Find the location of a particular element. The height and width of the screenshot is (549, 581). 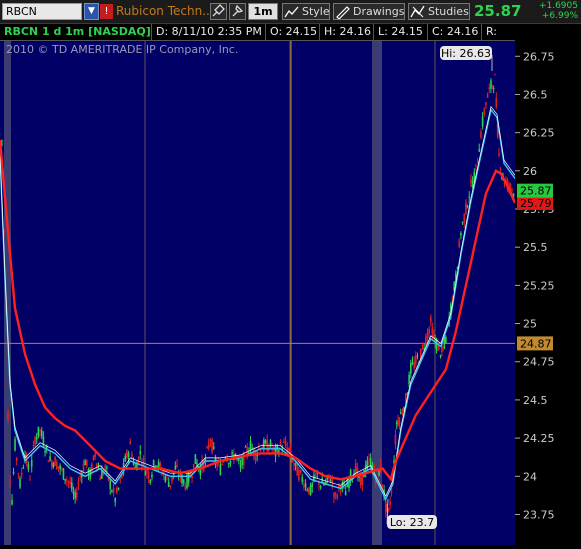

pin-icon is located at coordinates (237, 11).